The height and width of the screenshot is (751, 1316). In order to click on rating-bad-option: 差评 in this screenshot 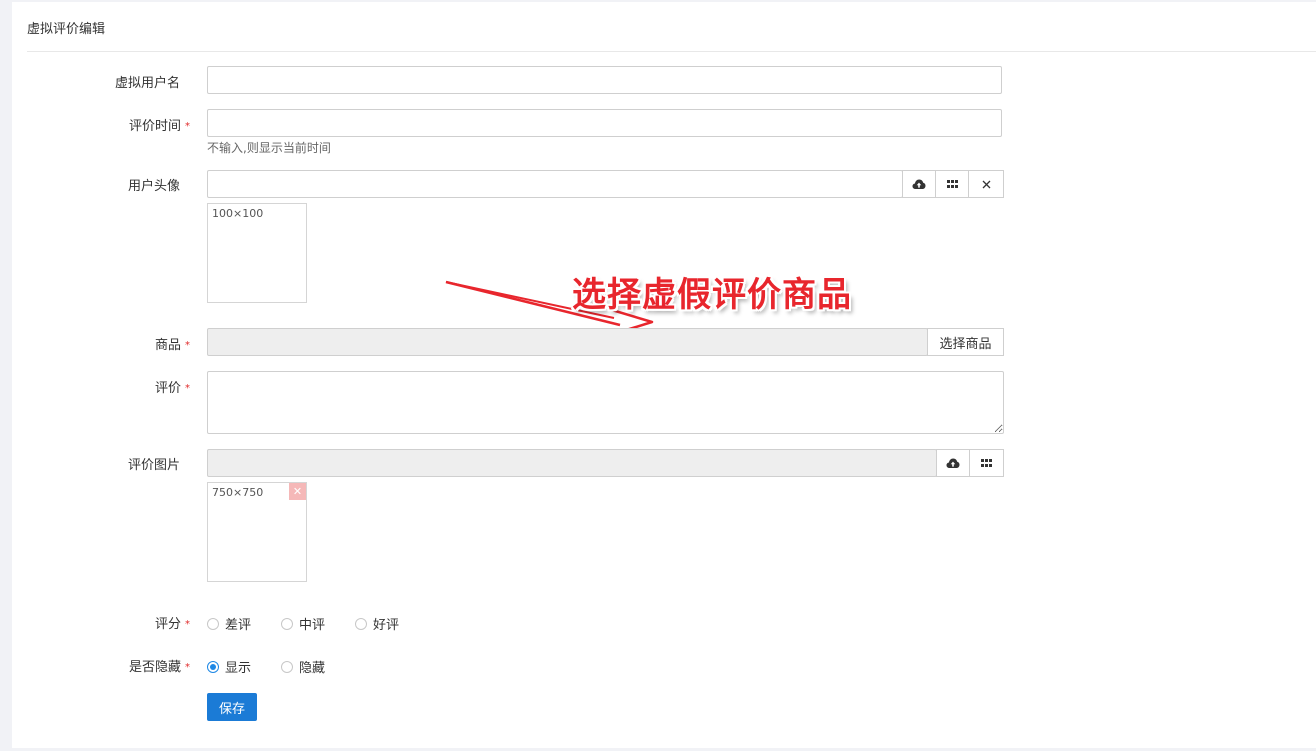, I will do `click(229, 623)`.